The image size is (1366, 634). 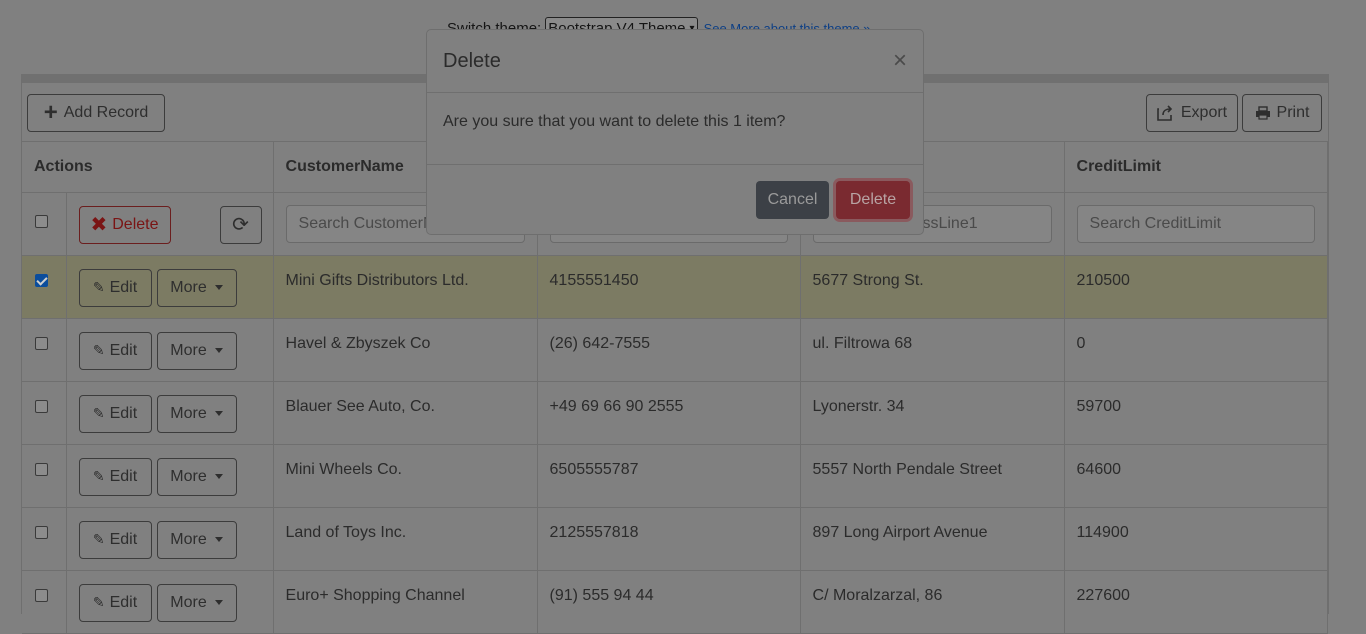 I want to click on confirm-delete-button: Delete, so click(x=873, y=200).